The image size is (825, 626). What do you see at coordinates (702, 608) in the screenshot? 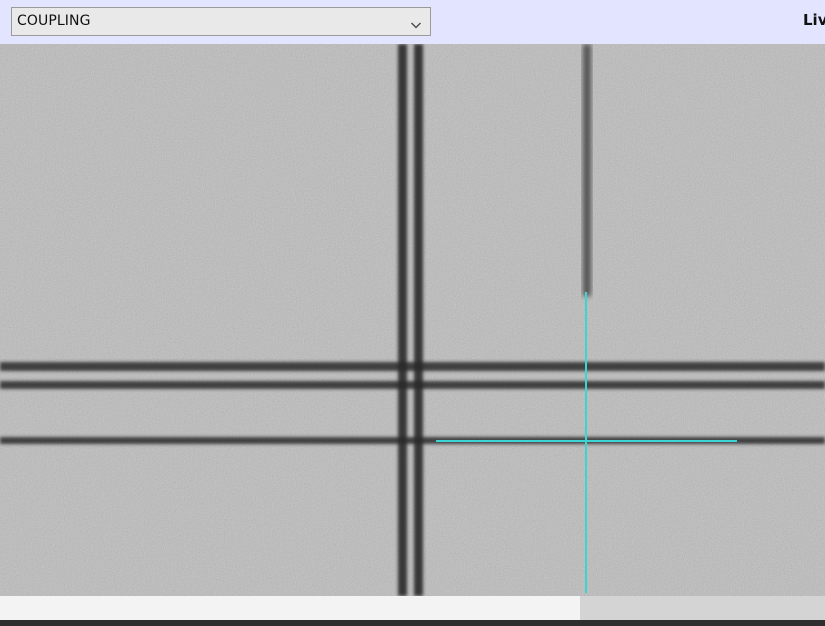
I see `status-bar-right` at bounding box center [702, 608].